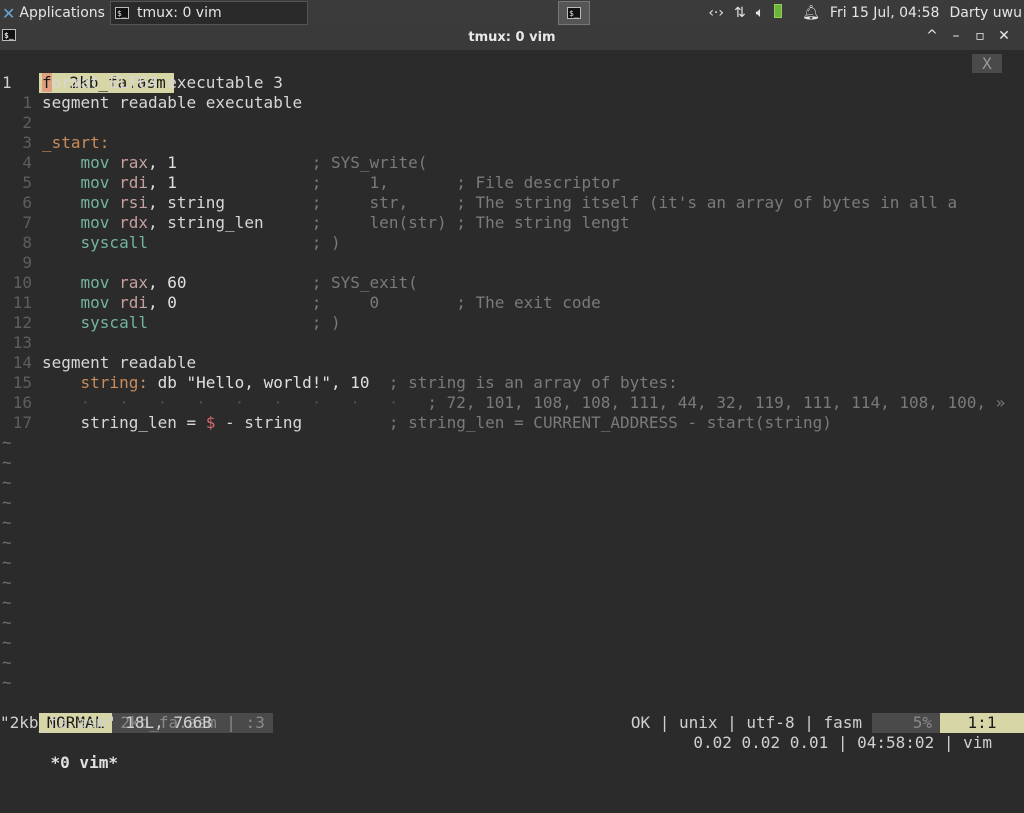  Describe the element at coordinates (740, 13) in the screenshot. I see `transfer-arrows-icon: ⇅` at that location.